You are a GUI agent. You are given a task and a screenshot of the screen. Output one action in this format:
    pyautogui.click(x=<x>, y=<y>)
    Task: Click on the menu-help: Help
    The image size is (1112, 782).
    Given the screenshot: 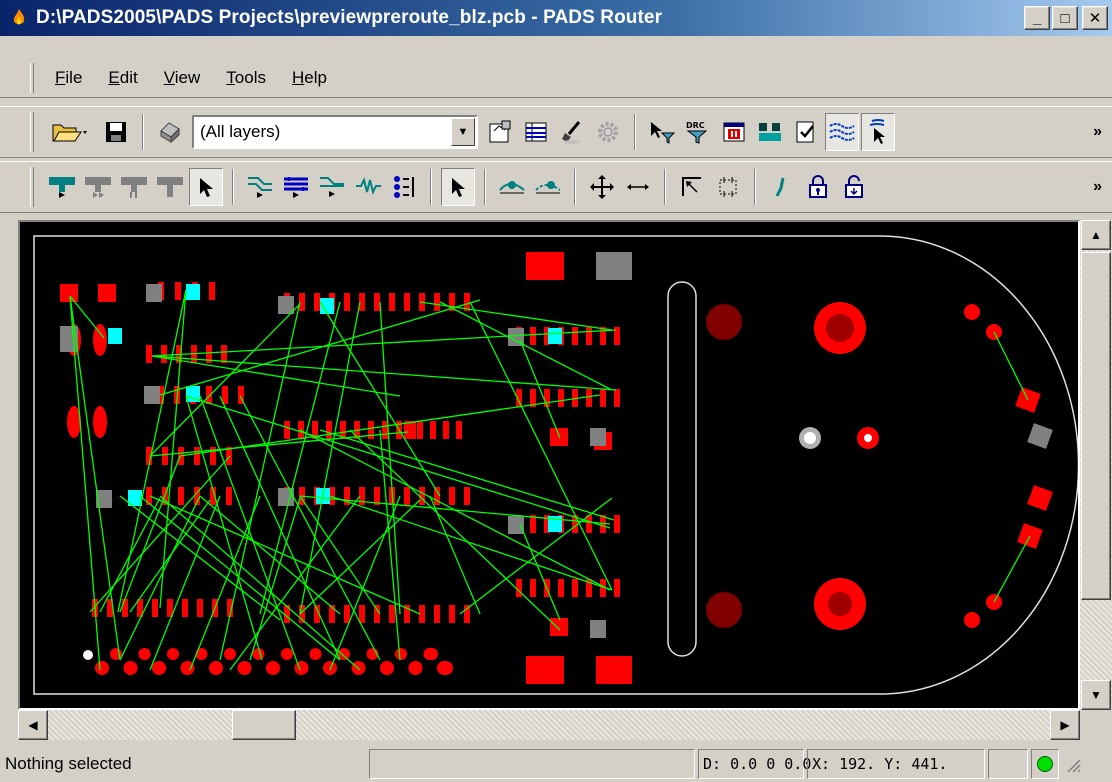 What is the action you would take?
    pyautogui.click(x=309, y=78)
    